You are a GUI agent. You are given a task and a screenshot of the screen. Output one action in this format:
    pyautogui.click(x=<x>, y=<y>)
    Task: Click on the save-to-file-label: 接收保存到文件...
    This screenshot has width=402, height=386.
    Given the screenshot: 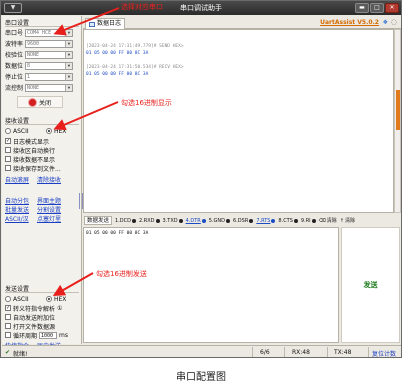 What is the action you would take?
    pyautogui.click(x=37, y=169)
    